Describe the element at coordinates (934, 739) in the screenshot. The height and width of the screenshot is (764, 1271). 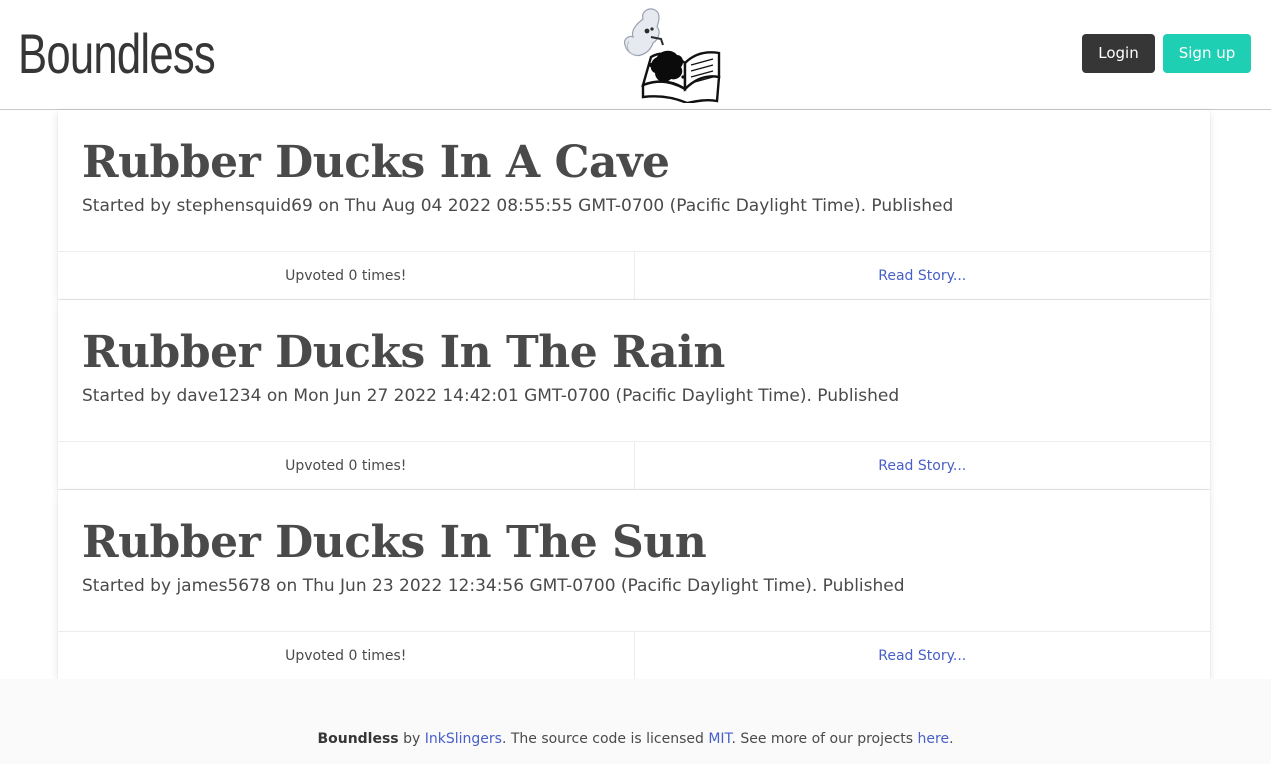
I see `projects-link: here` at that location.